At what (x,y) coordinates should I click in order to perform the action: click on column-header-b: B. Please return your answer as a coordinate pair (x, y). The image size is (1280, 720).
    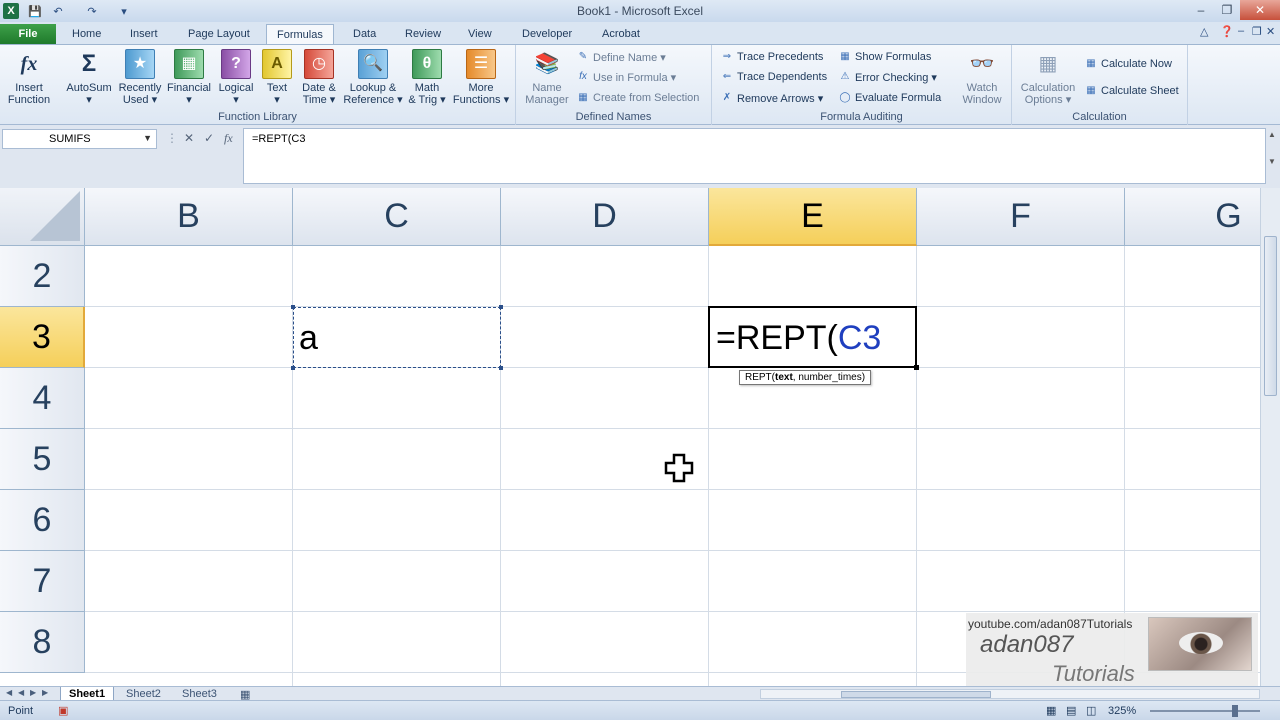
    Looking at the image, I should click on (189, 217).